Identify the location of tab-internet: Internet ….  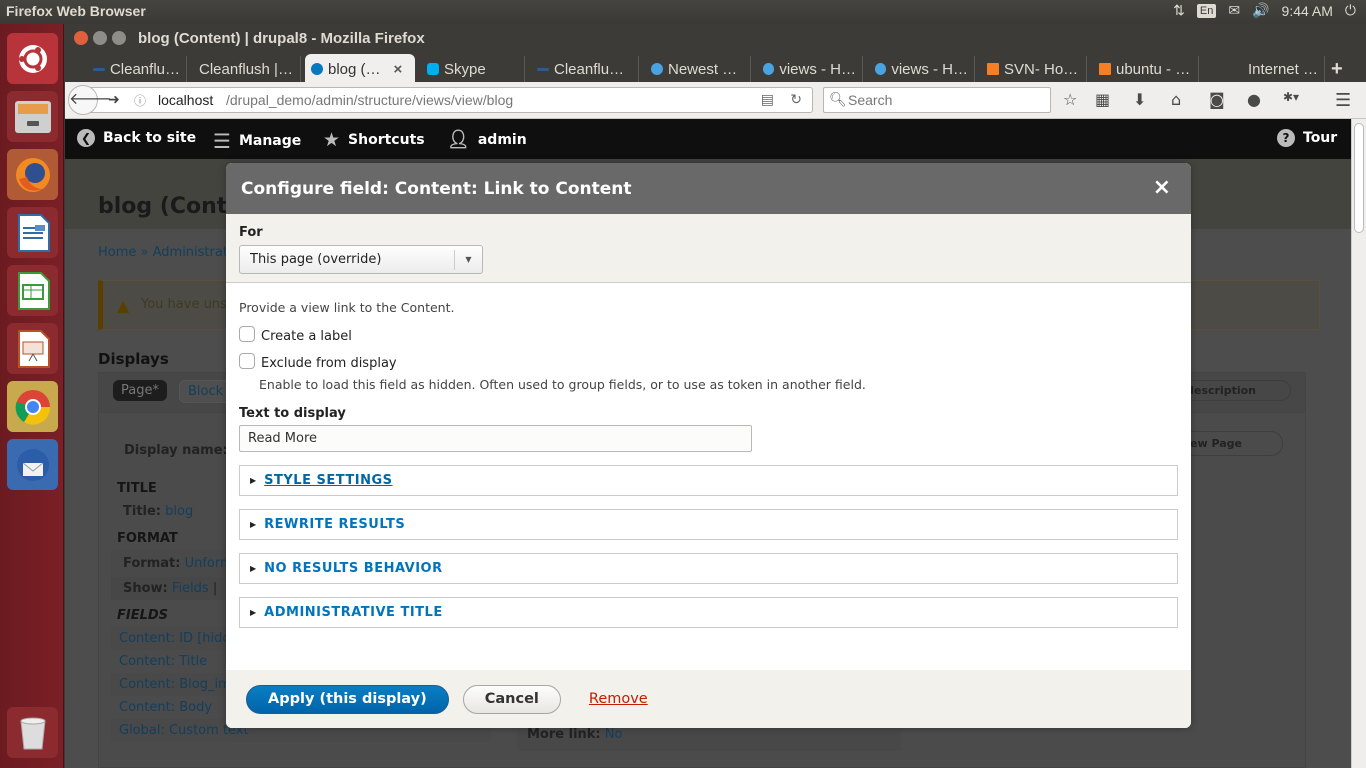
(1265, 69).